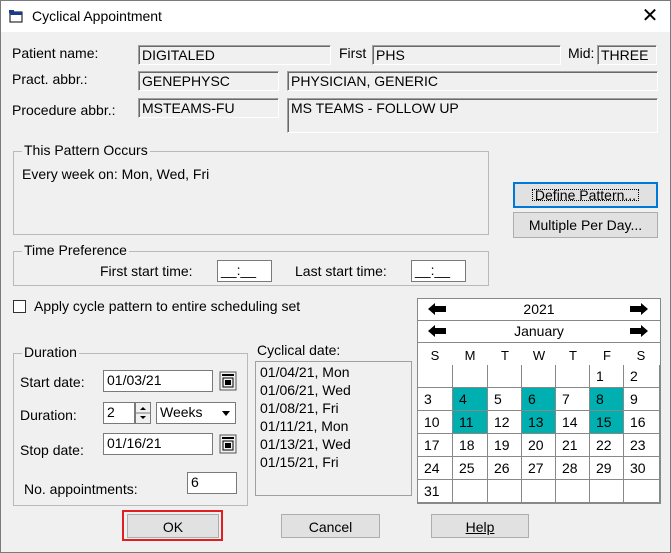  Describe the element at coordinates (299, 350) in the screenshot. I see `cyclical-date-label: Cyclical date:` at that location.